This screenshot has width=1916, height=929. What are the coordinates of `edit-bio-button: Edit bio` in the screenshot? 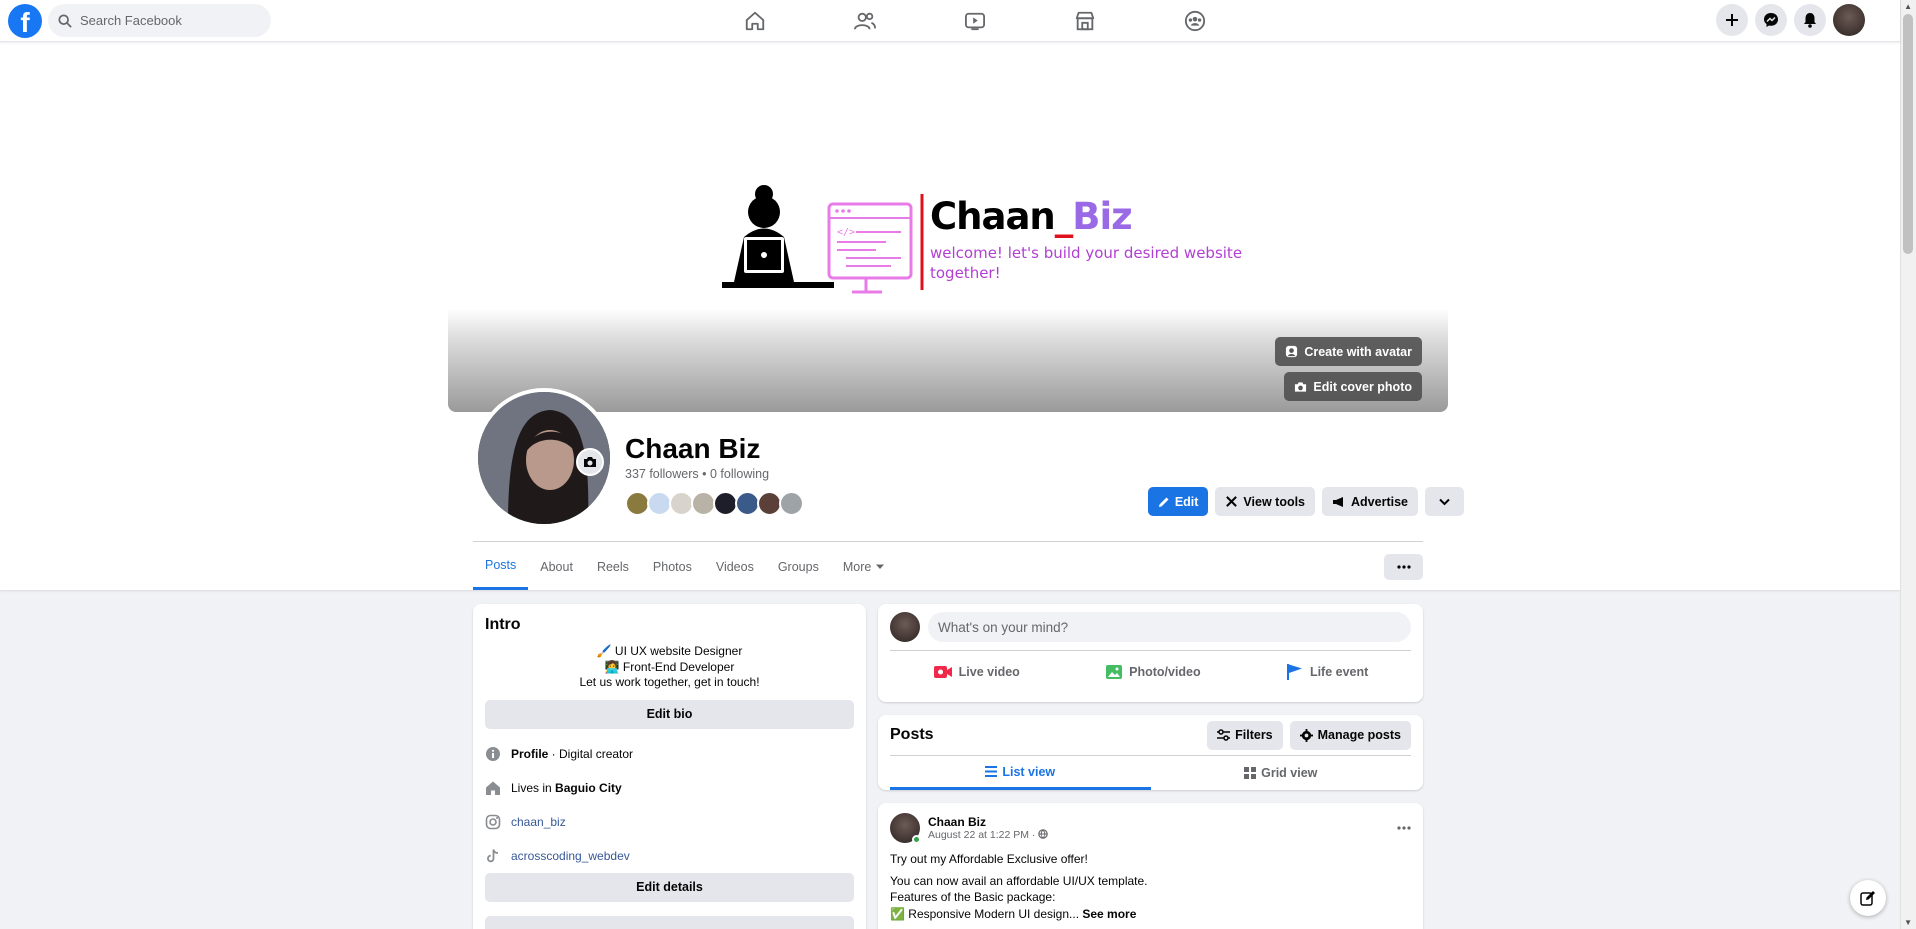 It's located at (669, 714).